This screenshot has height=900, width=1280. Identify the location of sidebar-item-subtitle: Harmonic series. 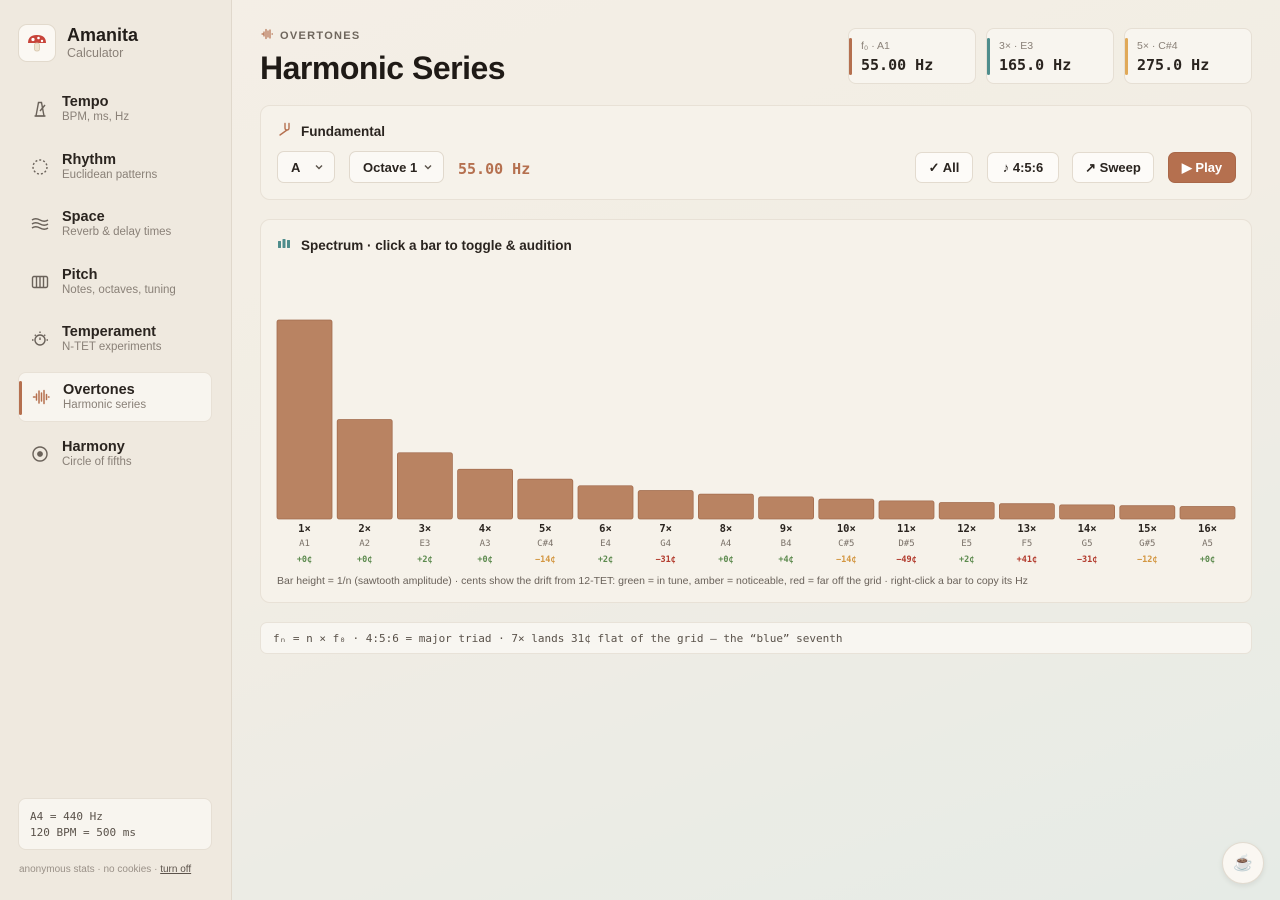
(105, 404).